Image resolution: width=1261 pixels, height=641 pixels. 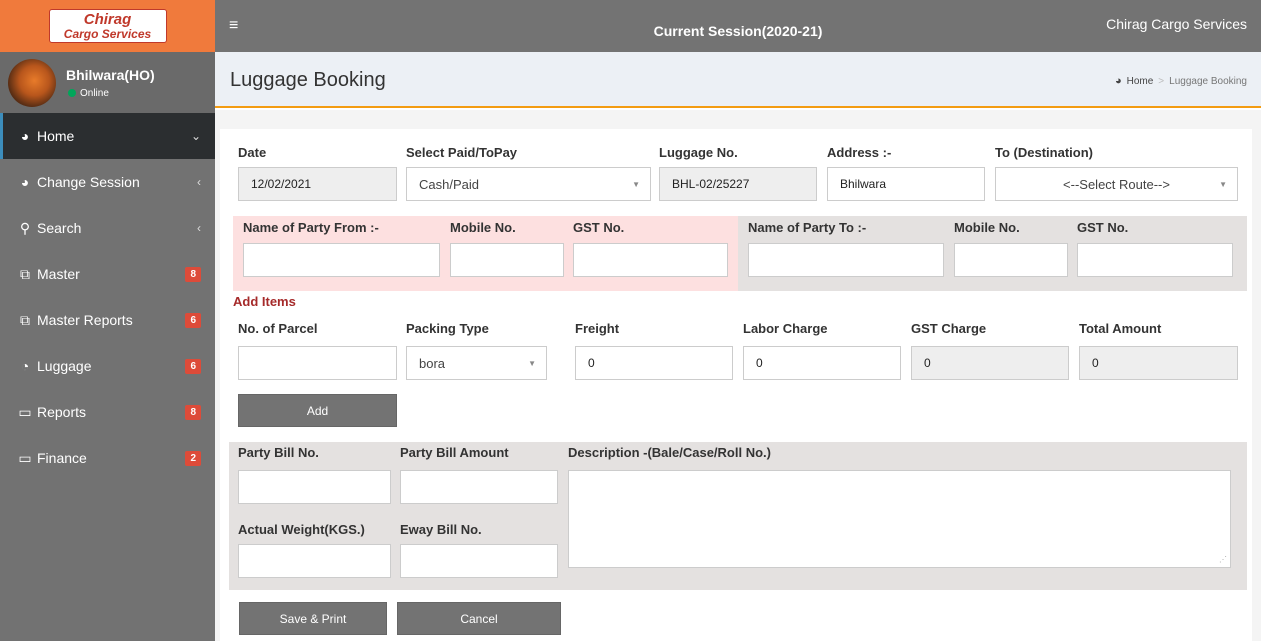 What do you see at coordinates (107, 19) in the screenshot?
I see `logo-title: Chirag` at bounding box center [107, 19].